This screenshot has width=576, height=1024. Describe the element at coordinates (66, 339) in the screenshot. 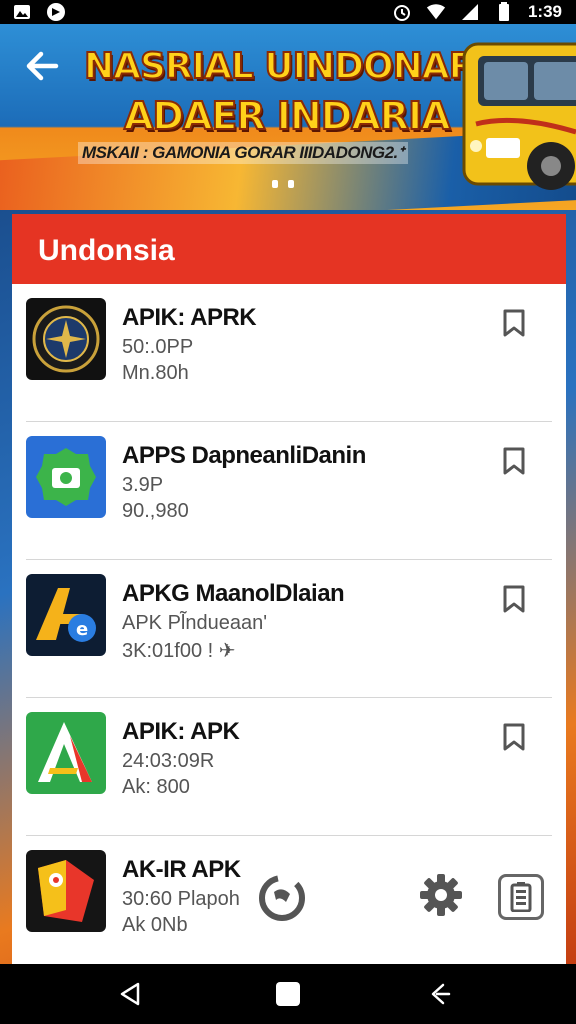

I see `emblem-icon` at that location.